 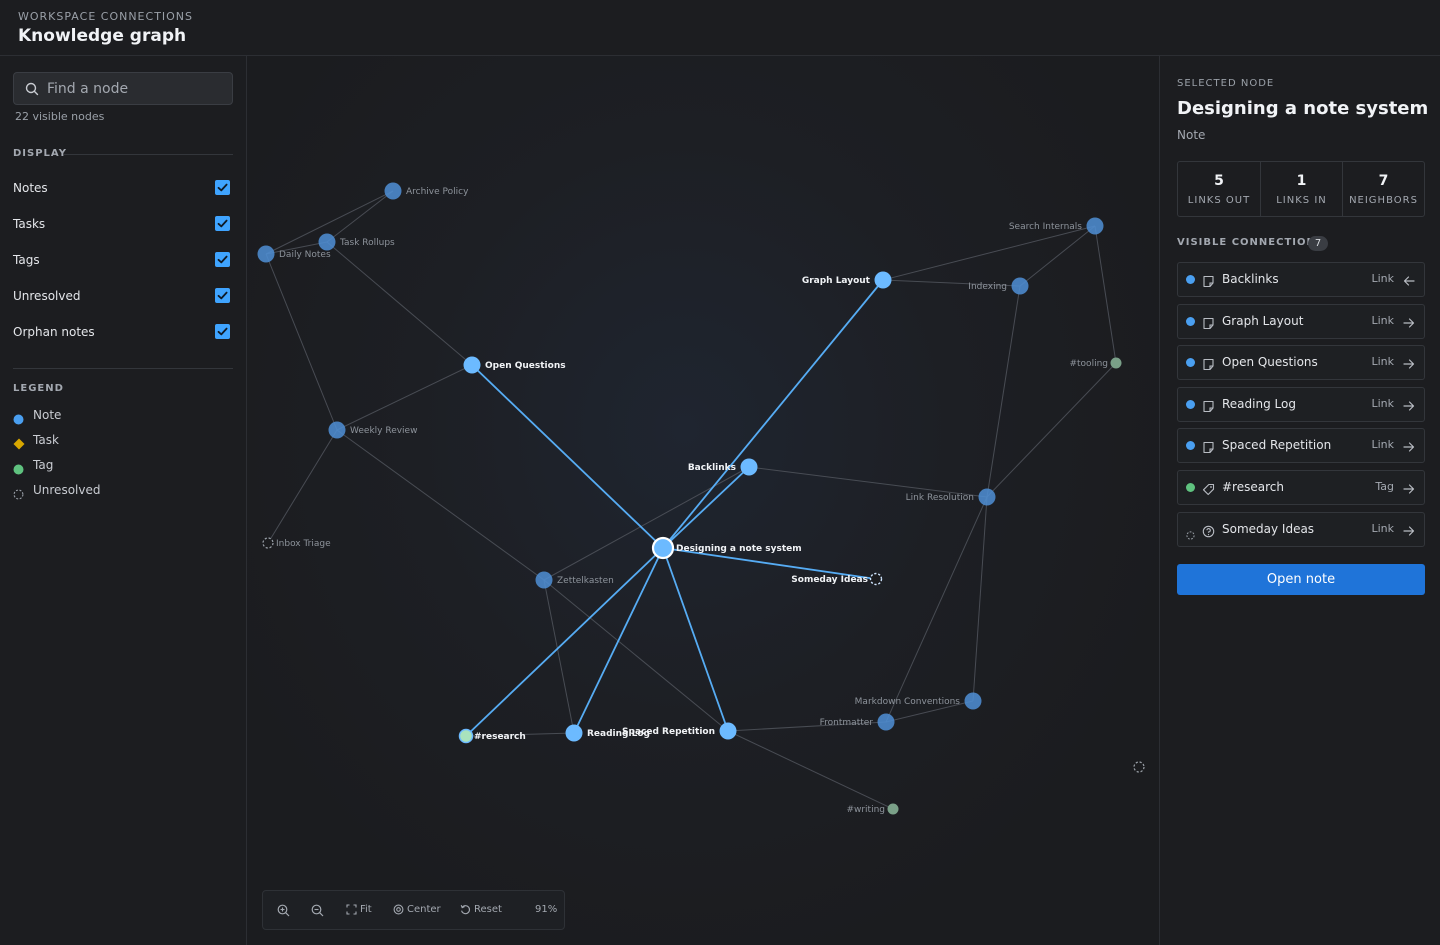 I want to click on tag-dot-icon, so click(x=18, y=467).